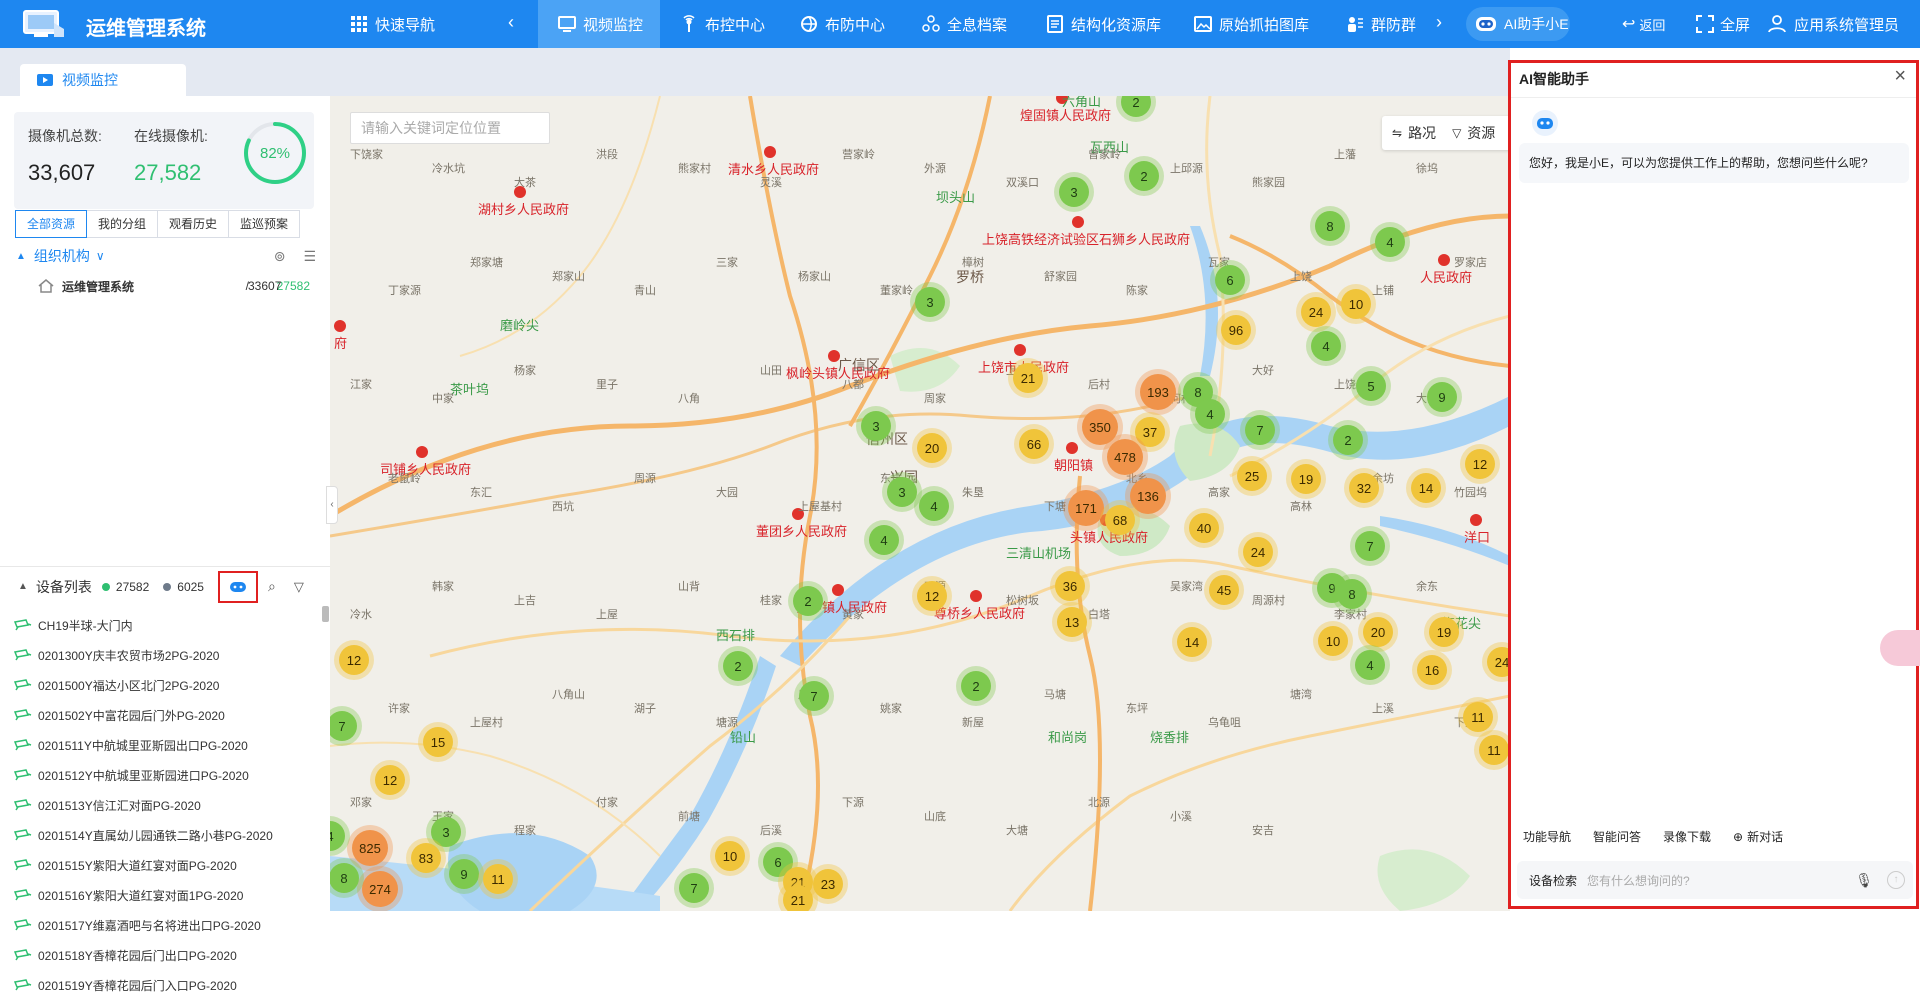 The image size is (1920, 1000). Describe the element at coordinates (1103, 24) in the screenshot. I see `nav-tab-structured-library: 结构化资源库` at that location.